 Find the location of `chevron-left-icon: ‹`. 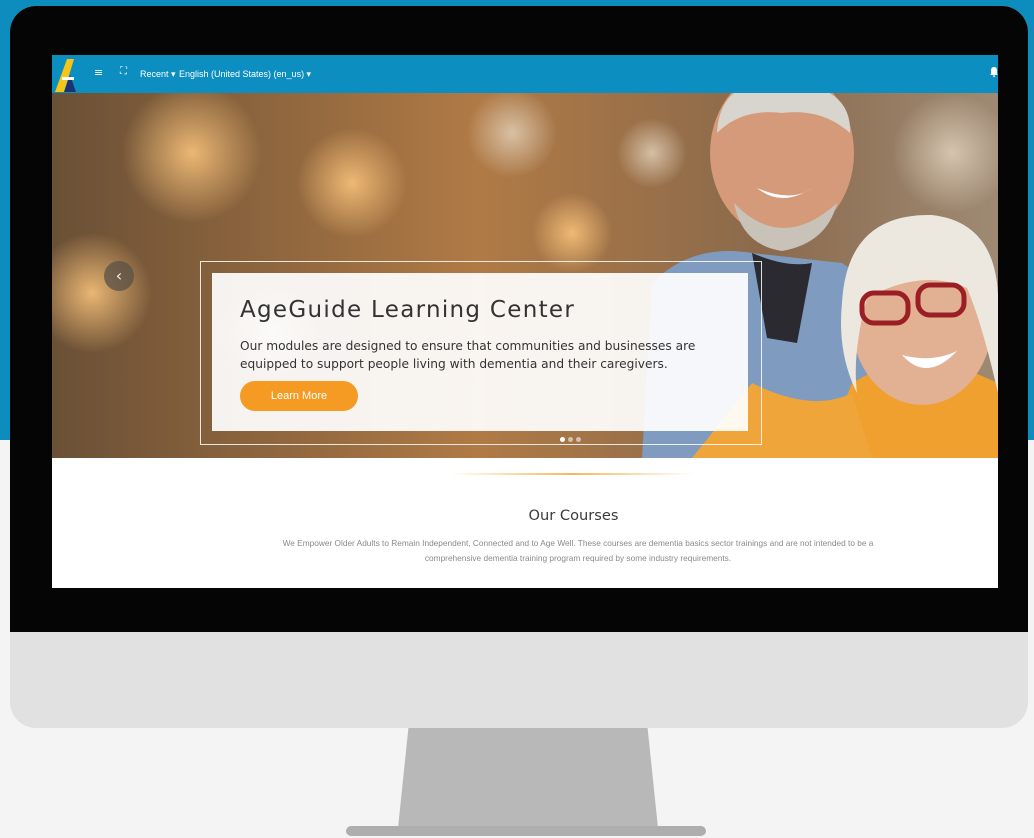

chevron-left-icon: ‹ is located at coordinates (119, 275).